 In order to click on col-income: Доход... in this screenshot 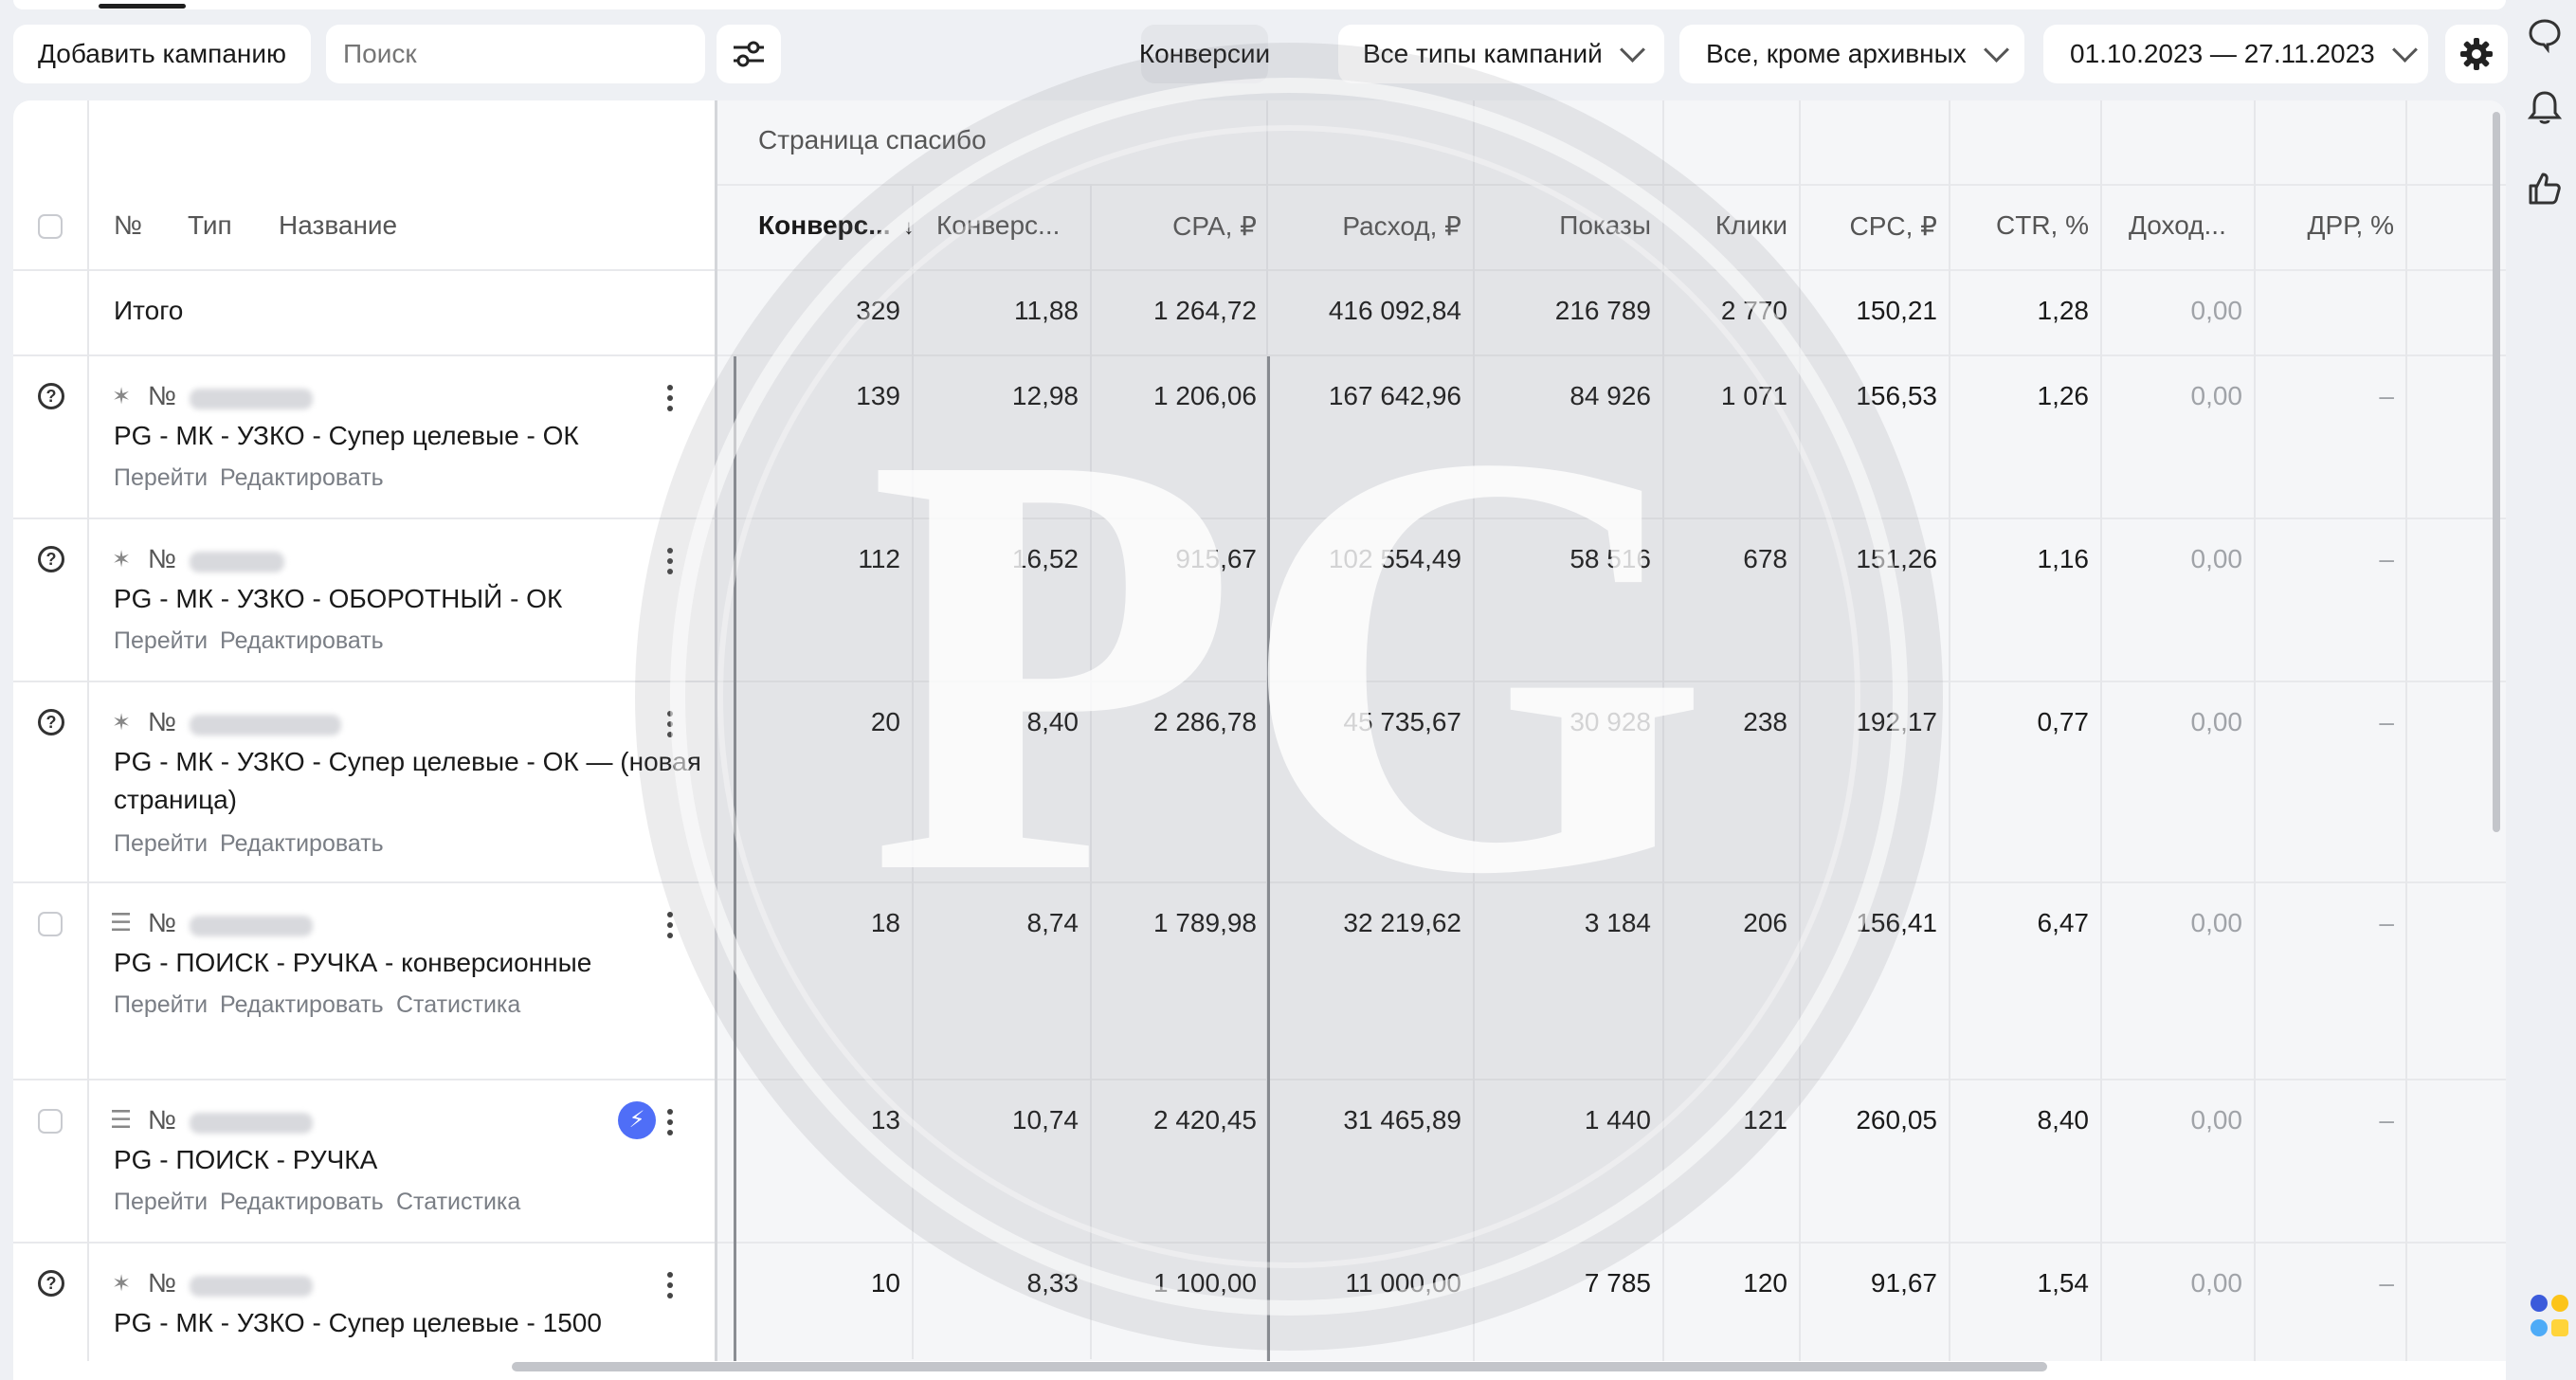, I will do `click(2177, 225)`.